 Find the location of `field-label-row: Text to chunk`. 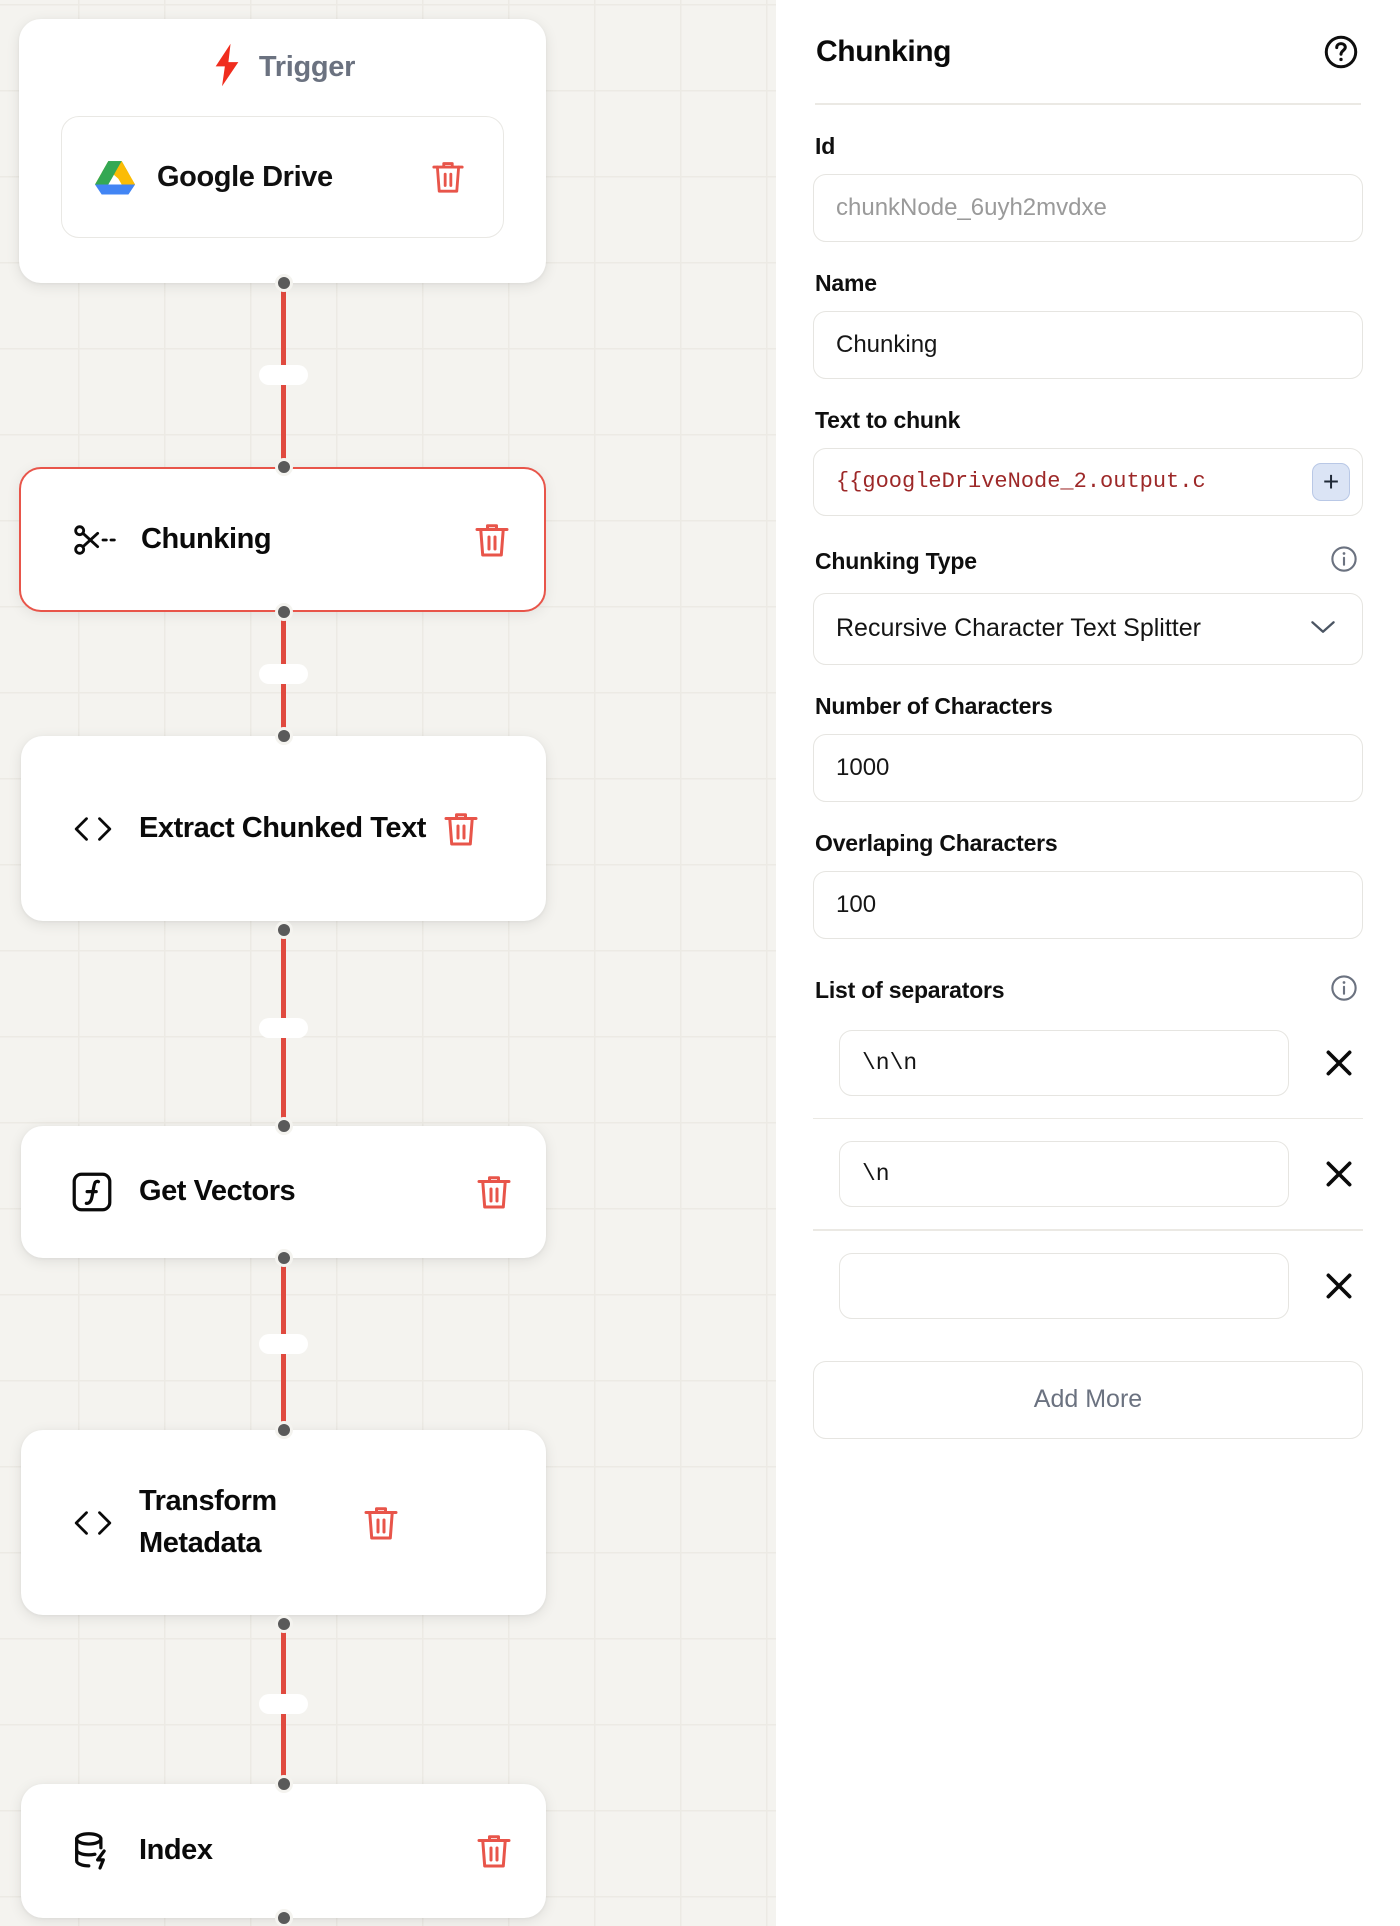

field-label-row: Text to chunk is located at coordinates (1088, 420).